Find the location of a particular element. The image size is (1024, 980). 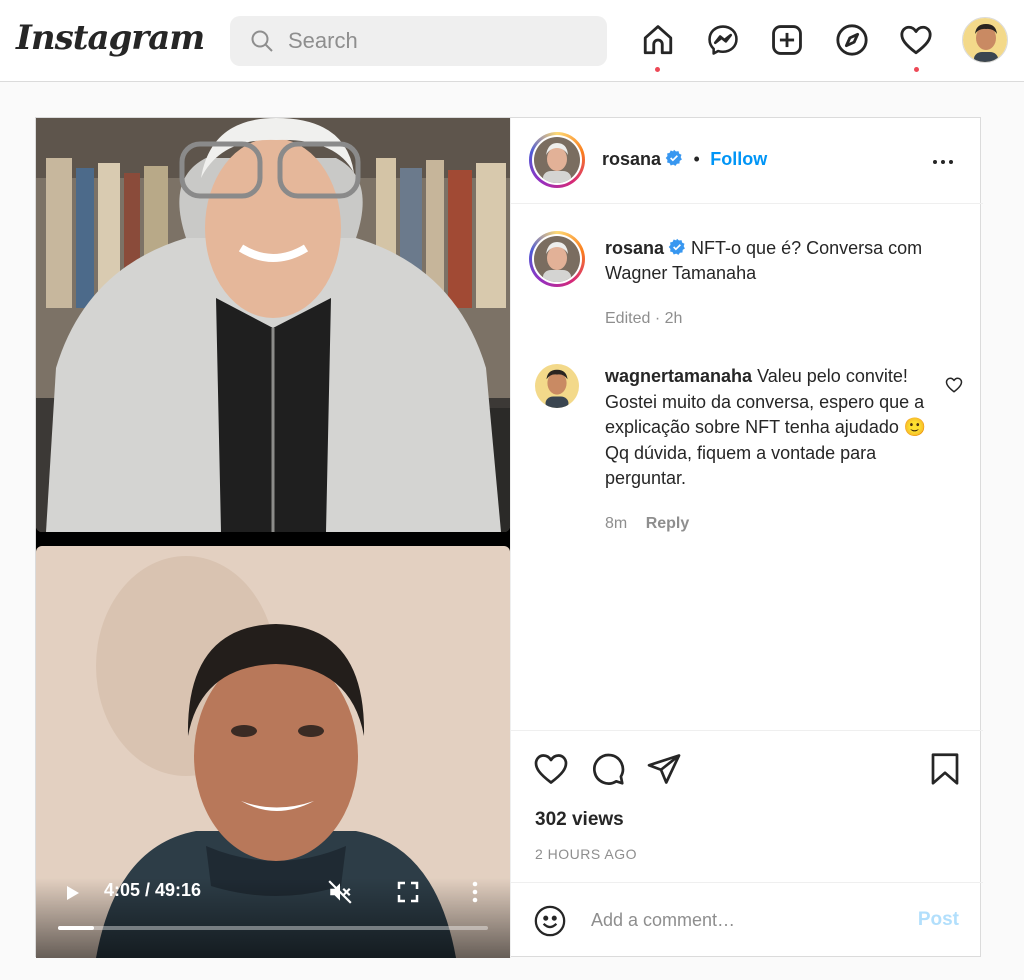

view-count: 302 views is located at coordinates (579, 820).